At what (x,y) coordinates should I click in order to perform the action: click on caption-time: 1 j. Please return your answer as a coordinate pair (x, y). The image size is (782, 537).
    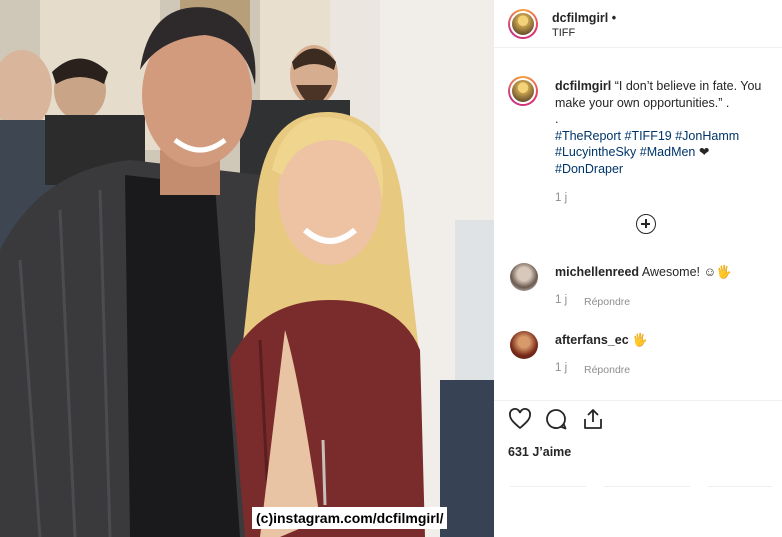
    Looking at the image, I should click on (561, 198).